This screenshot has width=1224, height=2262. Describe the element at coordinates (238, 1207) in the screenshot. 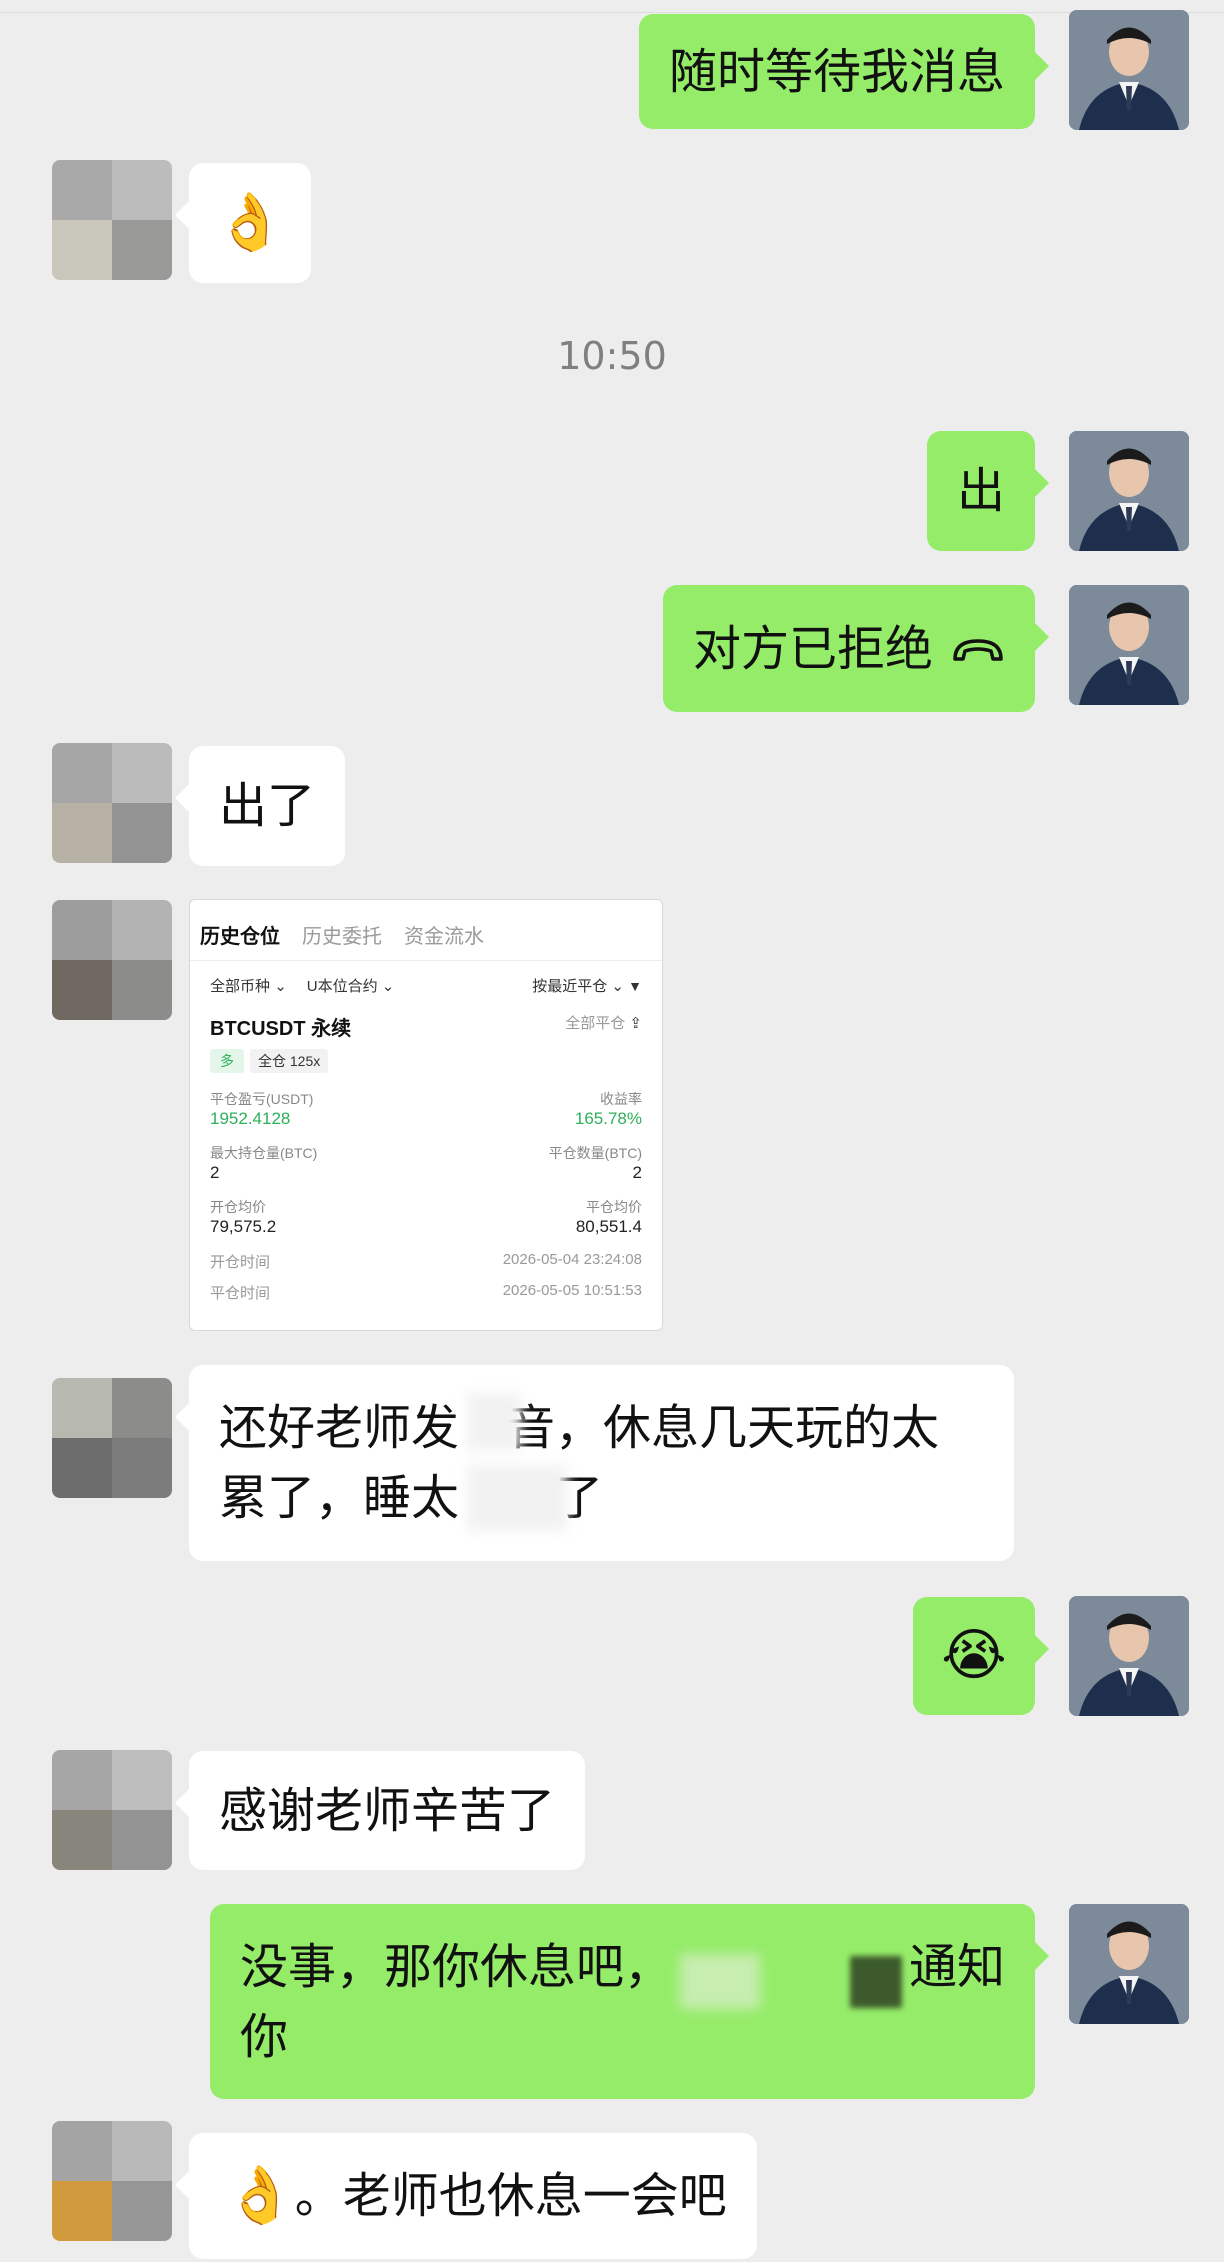

I see `open-avg-label: 开仓均价` at that location.